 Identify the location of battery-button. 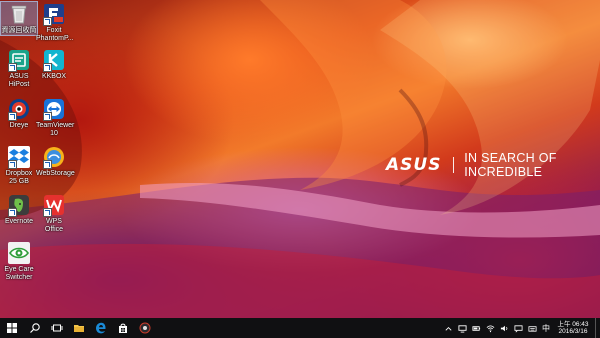
(476, 328).